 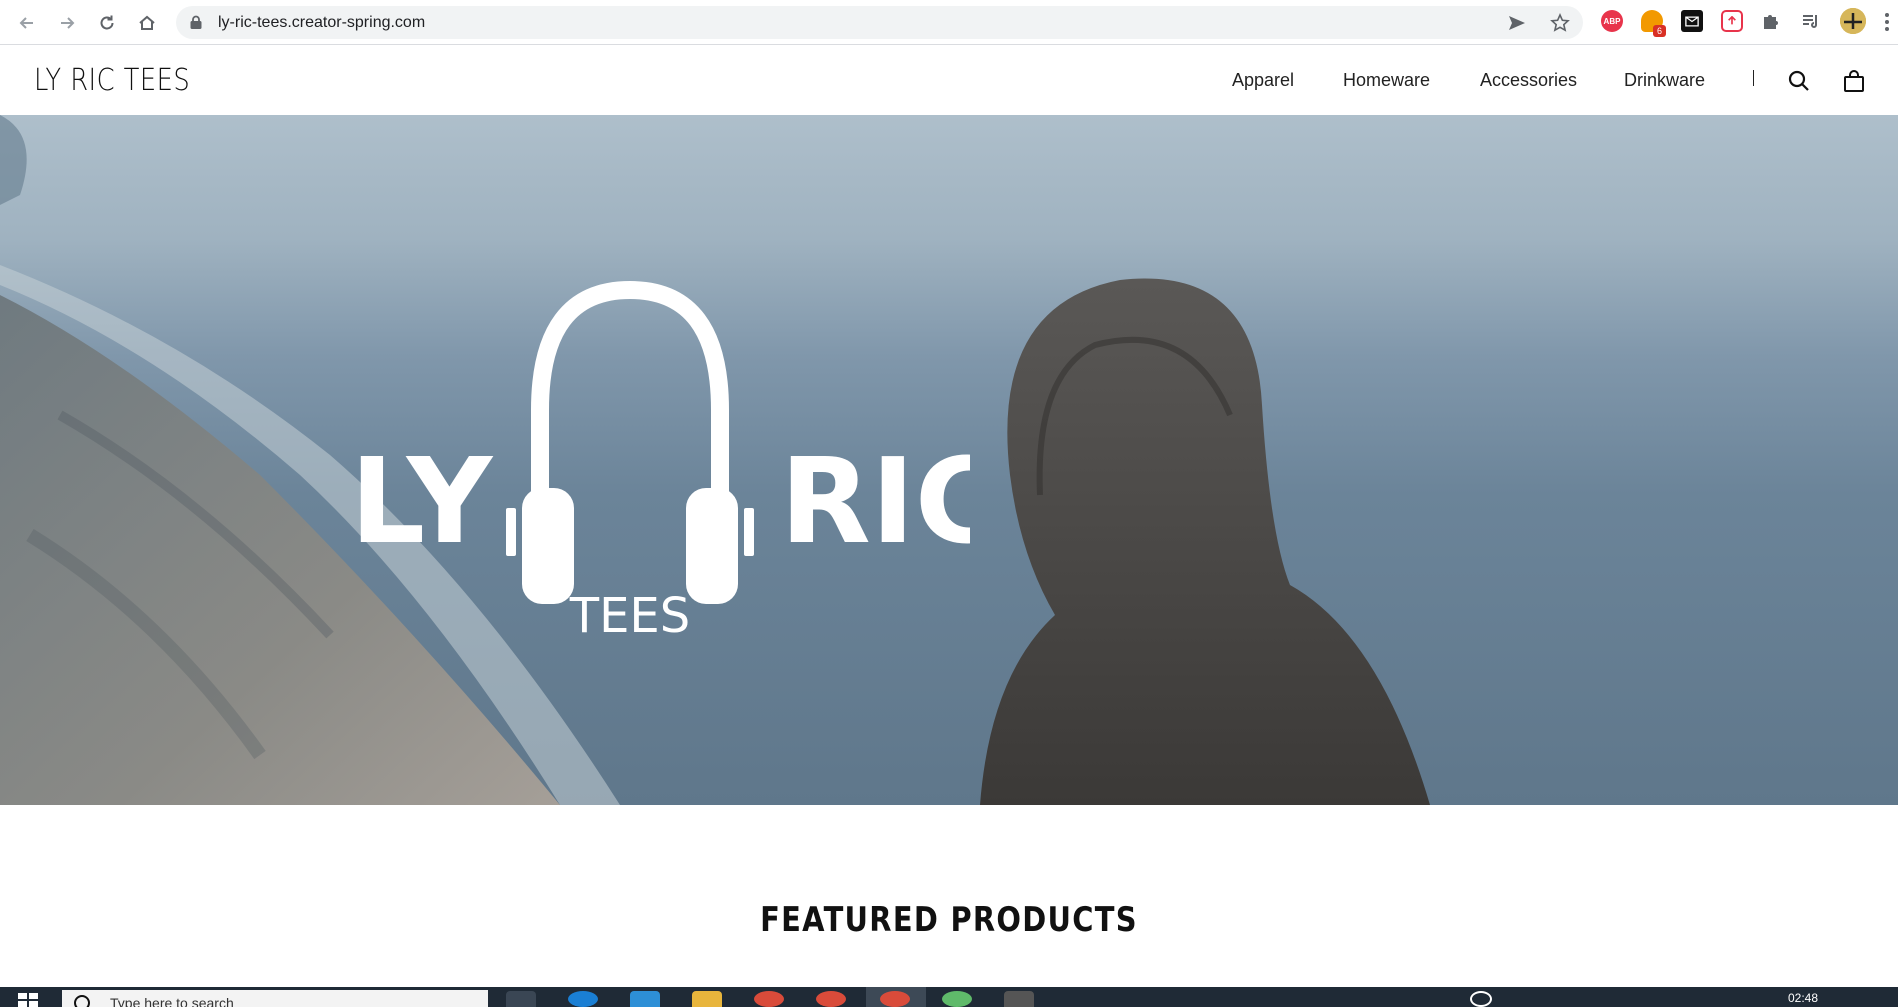 I want to click on taskbar-clock: 02:48, so click(x=1803, y=998).